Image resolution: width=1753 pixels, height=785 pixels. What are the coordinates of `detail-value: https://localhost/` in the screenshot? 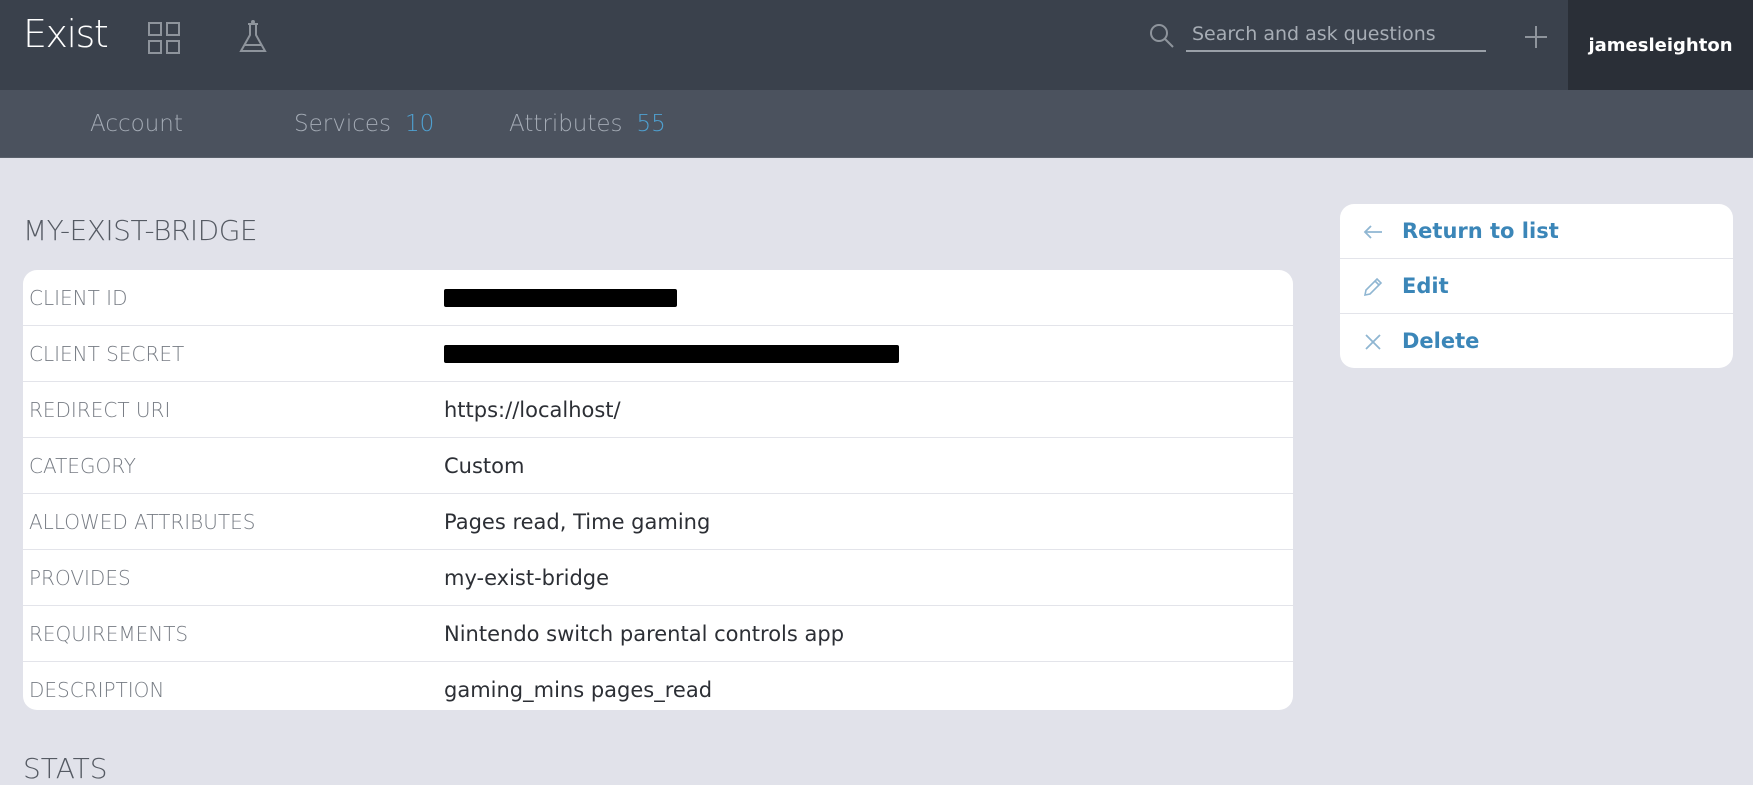 It's located at (532, 409).